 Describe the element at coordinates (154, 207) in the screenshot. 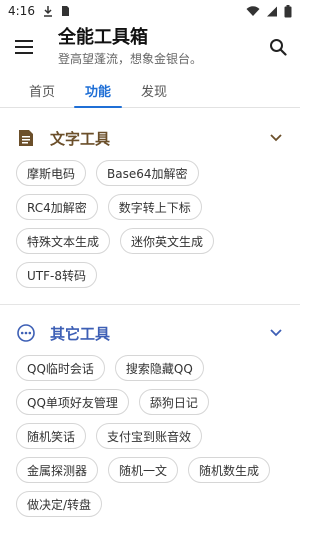

I see `chip-superscript-subscript: 数字转上下标` at that location.